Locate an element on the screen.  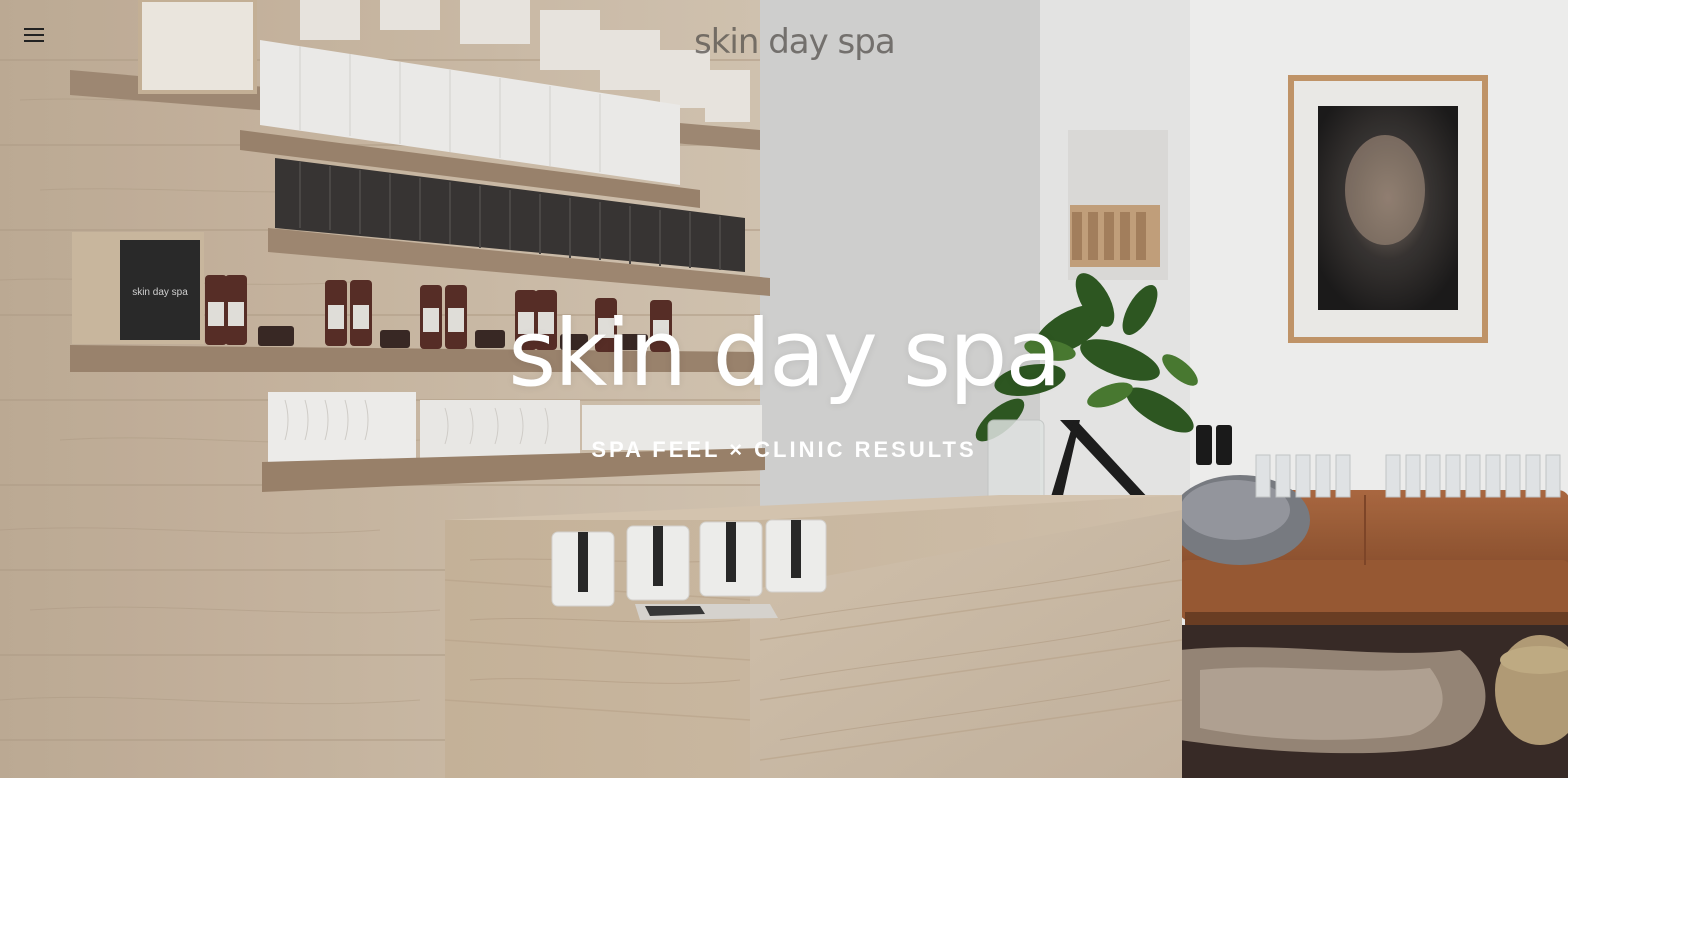
page-right-margin is located at coordinates (1632, 389).